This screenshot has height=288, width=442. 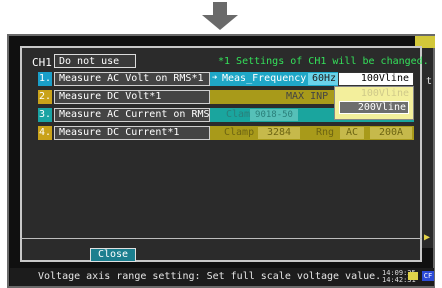 What do you see at coordinates (42, 62) in the screenshot?
I see `channel-label: CH1` at bounding box center [42, 62].